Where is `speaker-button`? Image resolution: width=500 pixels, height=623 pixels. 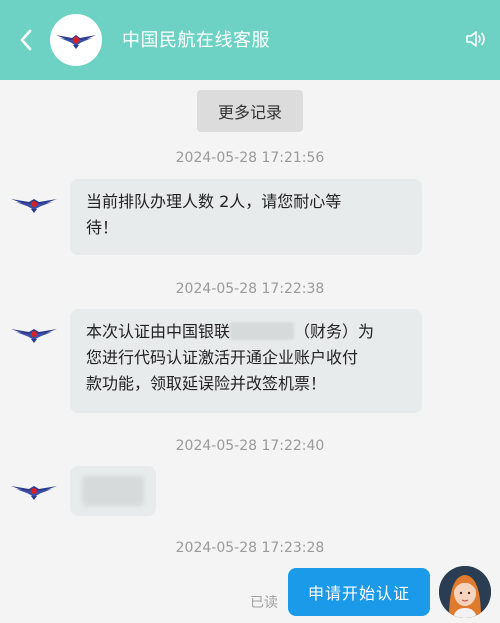 speaker-button is located at coordinates (476, 39).